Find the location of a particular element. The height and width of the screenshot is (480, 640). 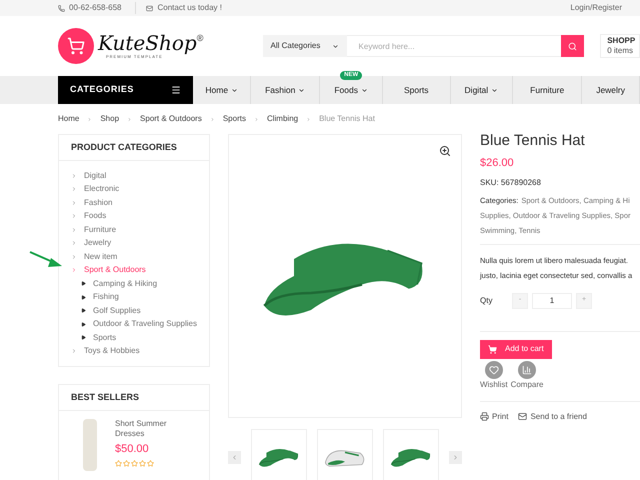

cart-logo-icon is located at coordinates (76, 46).